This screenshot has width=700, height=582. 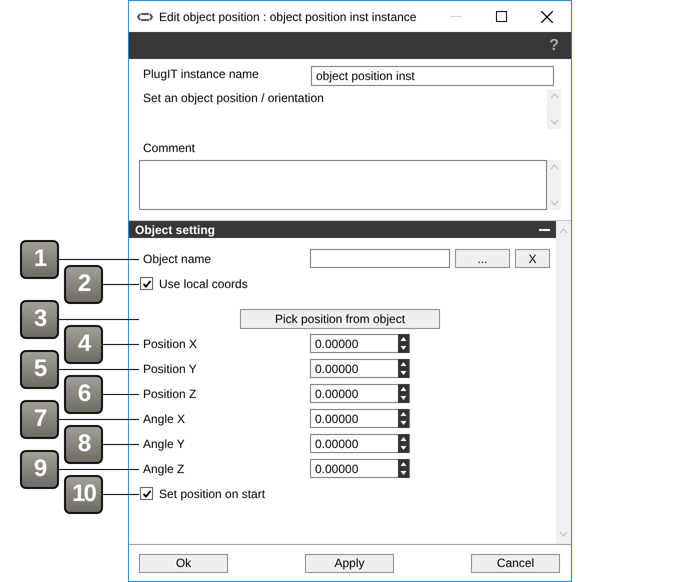 What do you see at coordinates (380, 258) in the screenshot?
I see `input-field` at bounding box center [380, 258].